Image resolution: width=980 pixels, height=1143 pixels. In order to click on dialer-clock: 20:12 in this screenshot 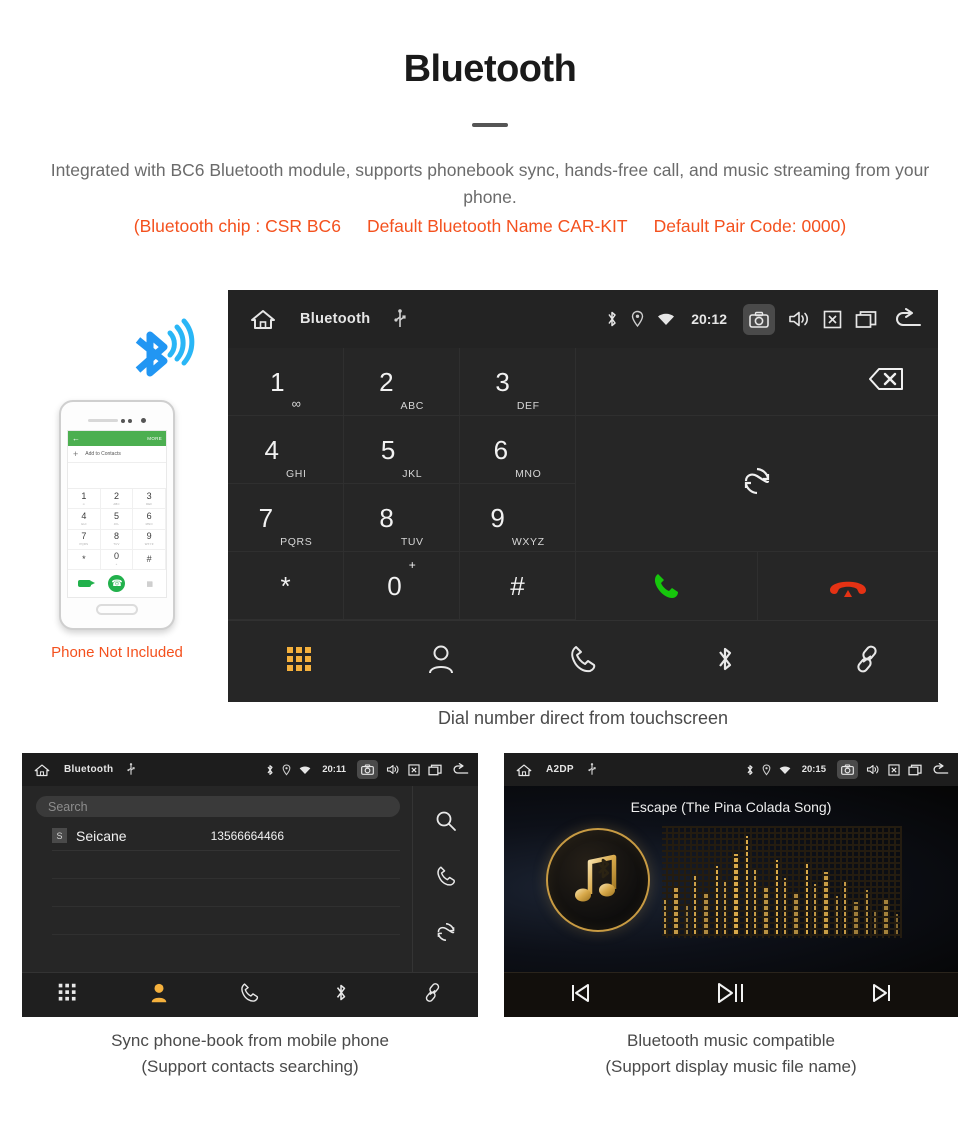, I will do `click(709, 319)`.